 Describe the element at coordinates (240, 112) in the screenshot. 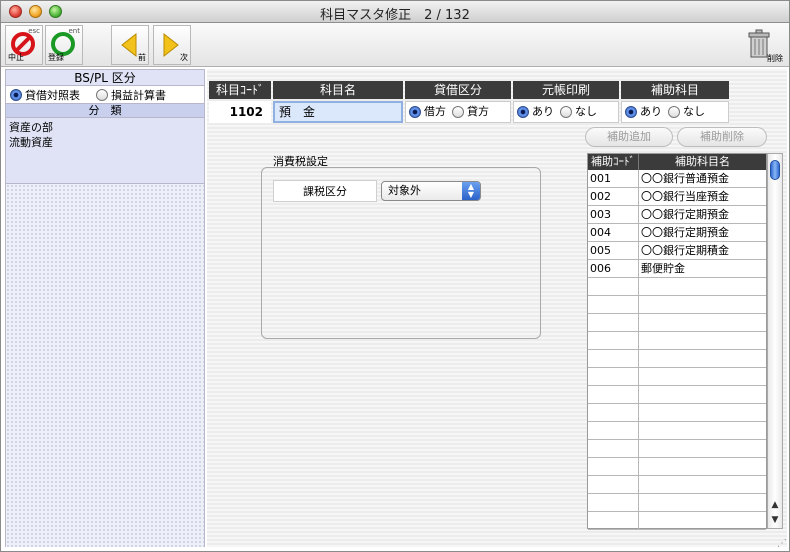

I see `code-value: 1102` at that location.